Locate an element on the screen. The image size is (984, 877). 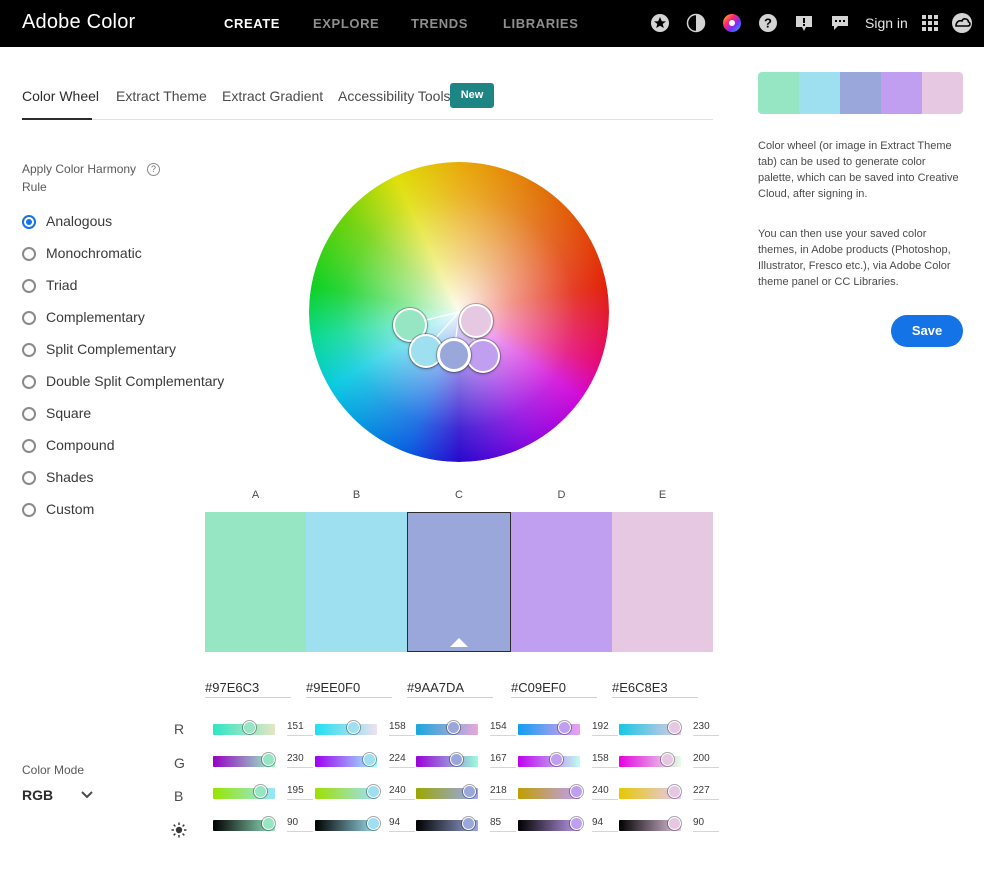
nav-libraries: LIBRARIES is located at coordinates (540, 23).